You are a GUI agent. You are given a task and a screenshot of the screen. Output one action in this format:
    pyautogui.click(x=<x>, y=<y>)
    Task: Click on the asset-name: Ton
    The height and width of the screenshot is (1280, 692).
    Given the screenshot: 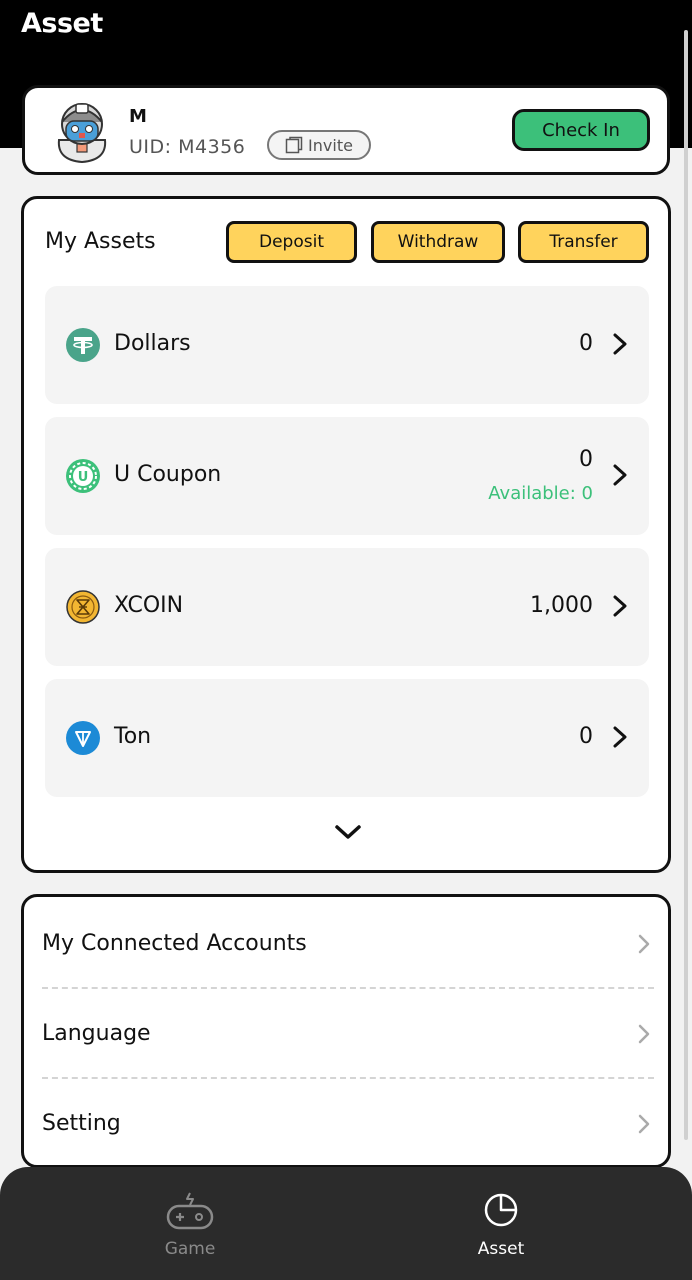 What is the action you would take?
    pyautogui.click(x=133, y=736)
    